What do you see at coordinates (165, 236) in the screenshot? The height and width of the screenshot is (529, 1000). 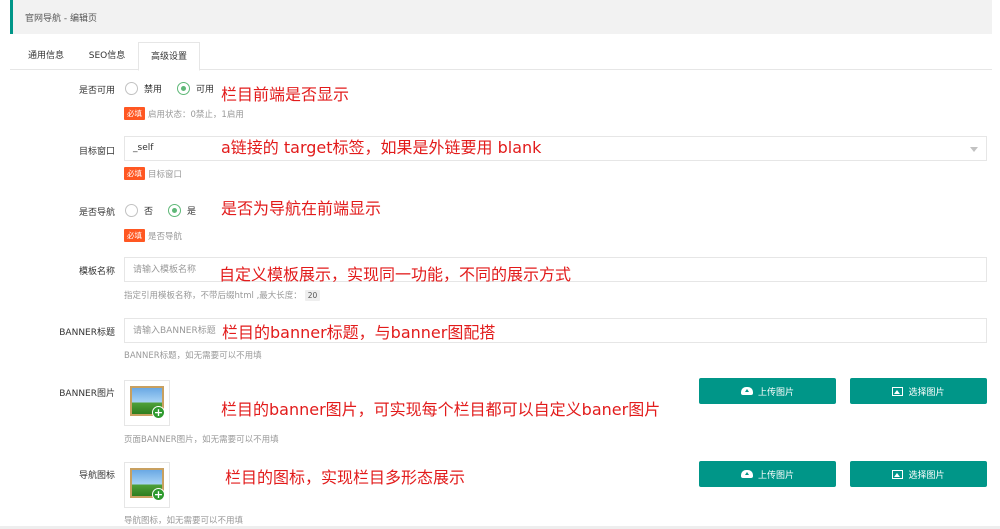 I see `is-nav-help-text: 是否导航` at bounding box center [165, 236].